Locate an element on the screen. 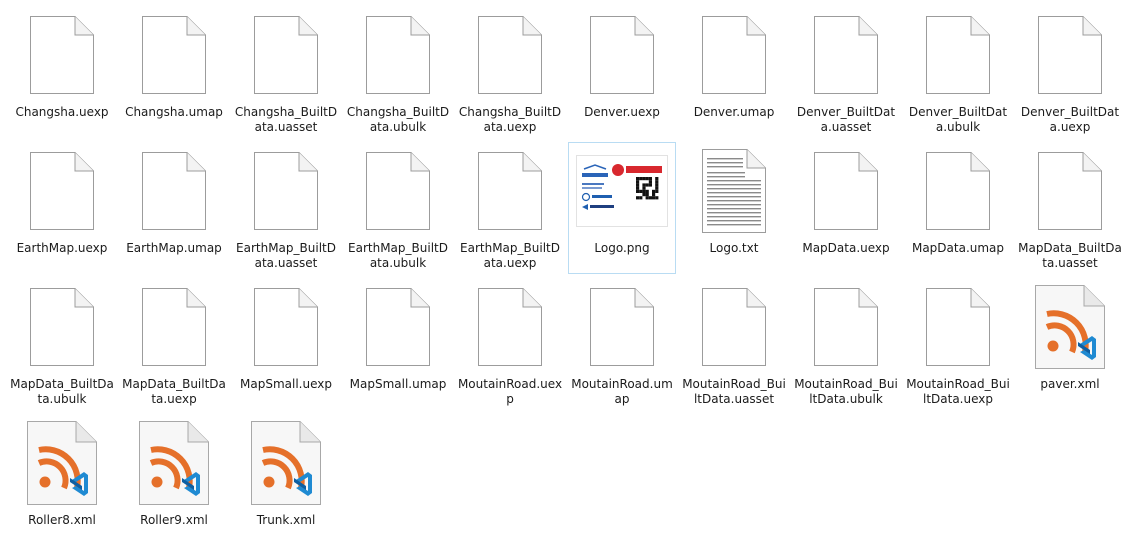  file-item-earthmap-uexp: EarthMap.uexp is located at coordinates (62, 208).